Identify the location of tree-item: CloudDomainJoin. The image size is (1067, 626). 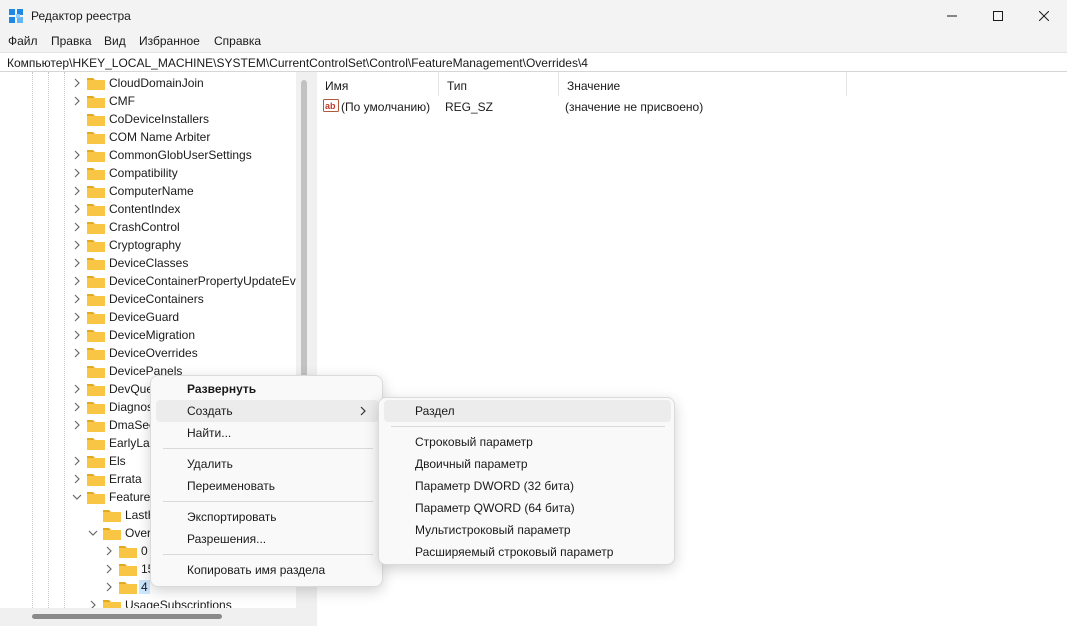
(183, 83).